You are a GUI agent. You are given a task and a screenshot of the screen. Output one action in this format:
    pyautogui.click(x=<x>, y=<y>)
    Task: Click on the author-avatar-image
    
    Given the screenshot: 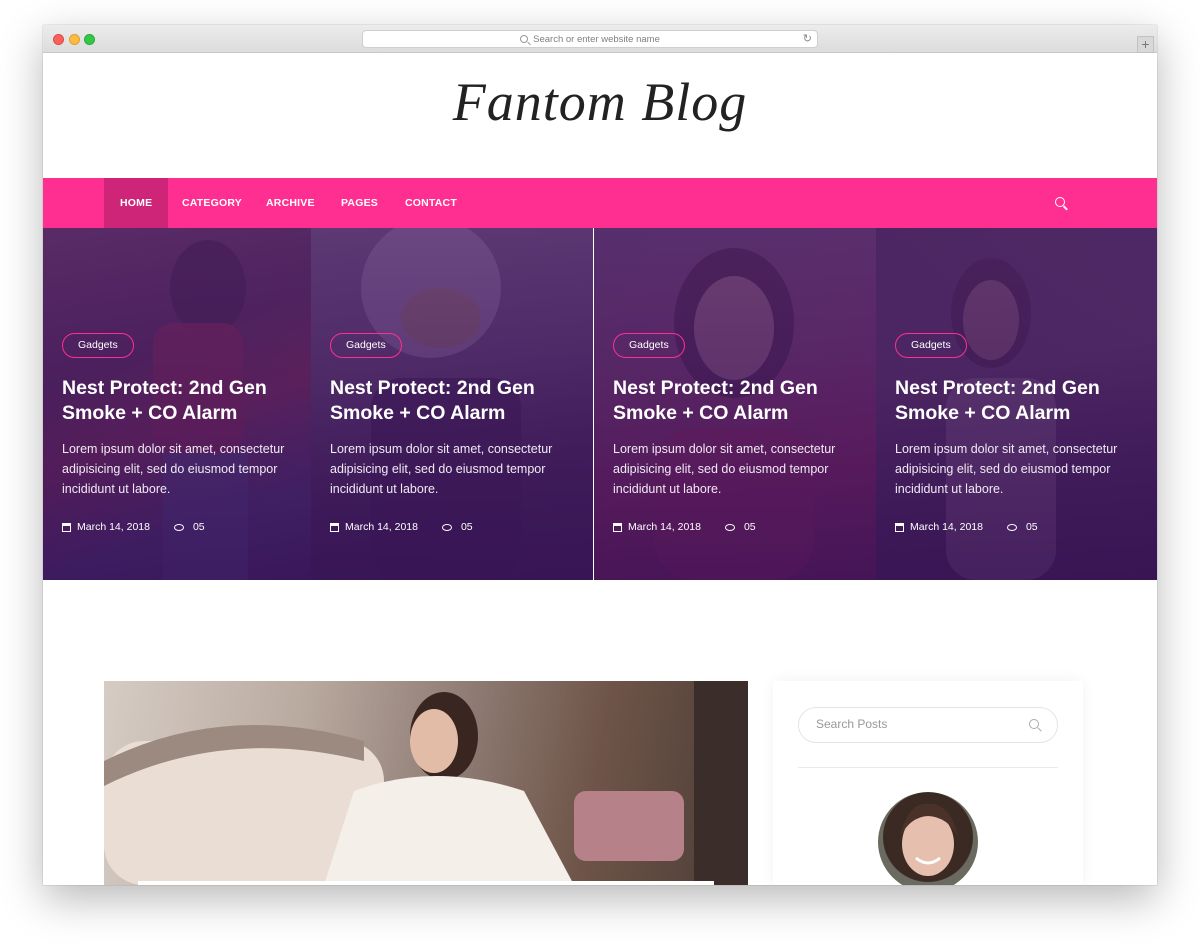 What is the action you would take?
    pyautogui.click(x=929, y=839)
    